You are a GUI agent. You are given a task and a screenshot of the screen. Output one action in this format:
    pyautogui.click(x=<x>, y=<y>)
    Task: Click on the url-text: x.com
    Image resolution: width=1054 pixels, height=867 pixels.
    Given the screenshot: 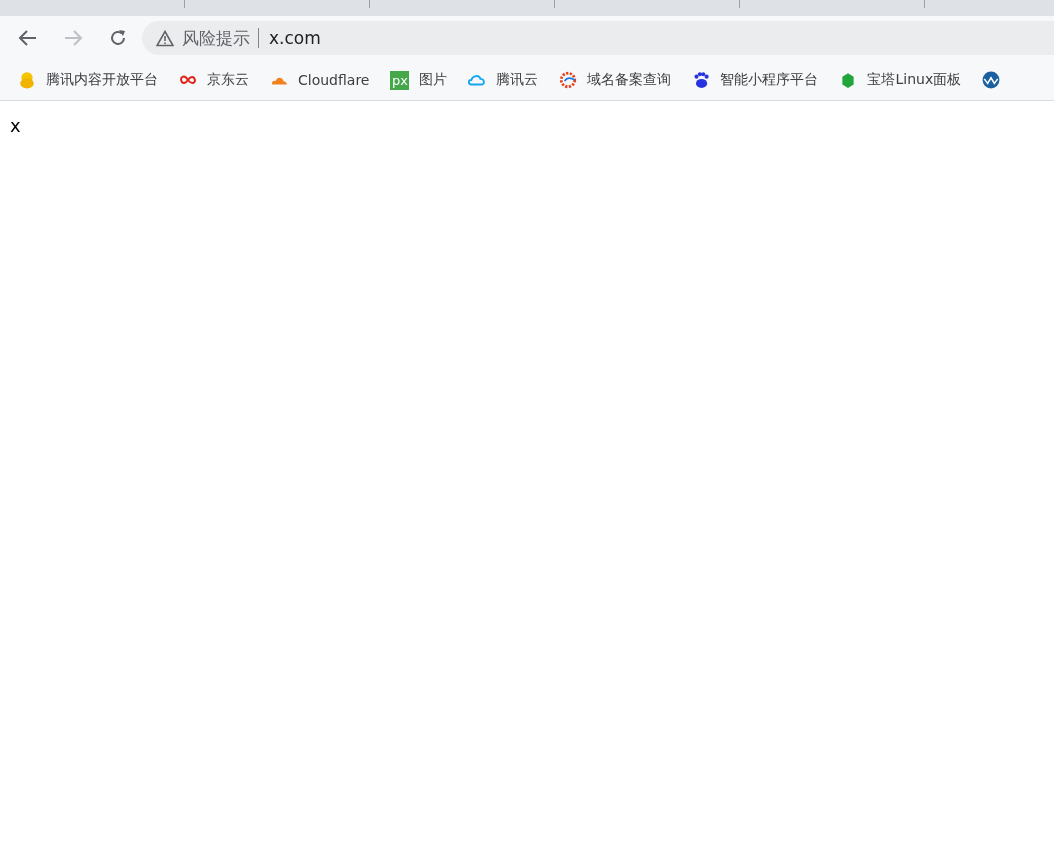 What is the action you would take?
    pyautogui.click(x=295, y=38)
    